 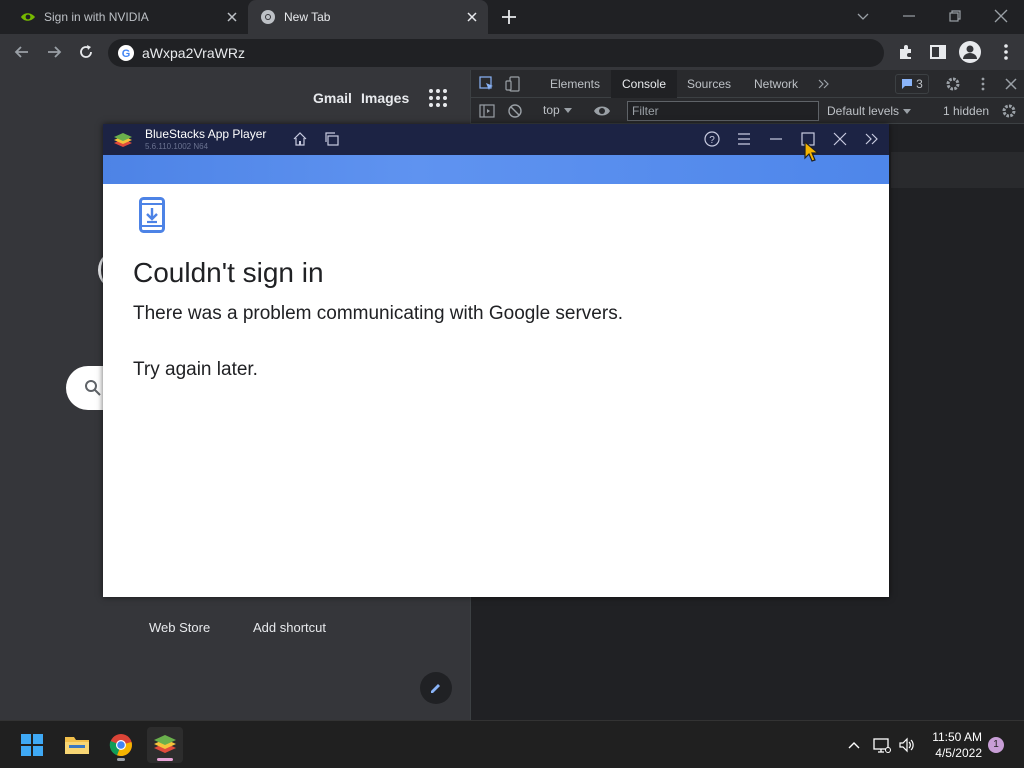 What do you see at coordinates (955, 16) in the screenshot?
I see `restore-window-icon` at bounding box center [955, 16].